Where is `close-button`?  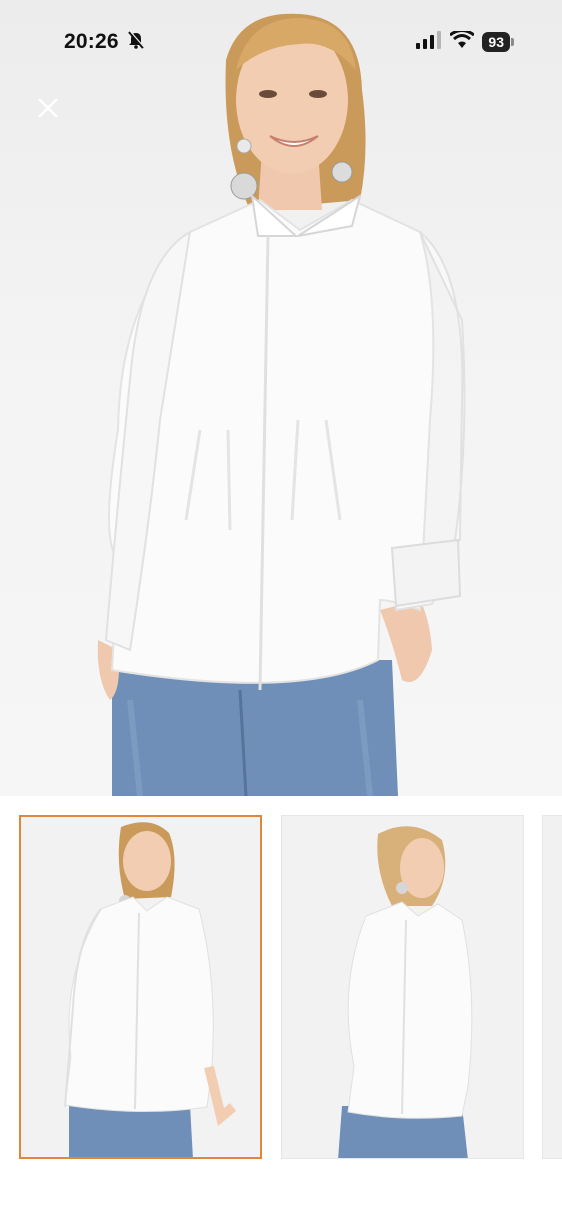 close-button is located at coordinates (48, 108).